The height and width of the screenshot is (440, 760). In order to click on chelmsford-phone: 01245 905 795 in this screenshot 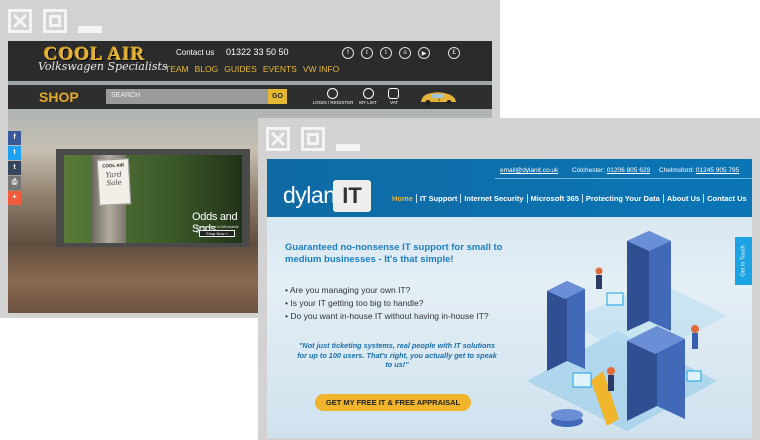, I will do `click(717, 170)`.